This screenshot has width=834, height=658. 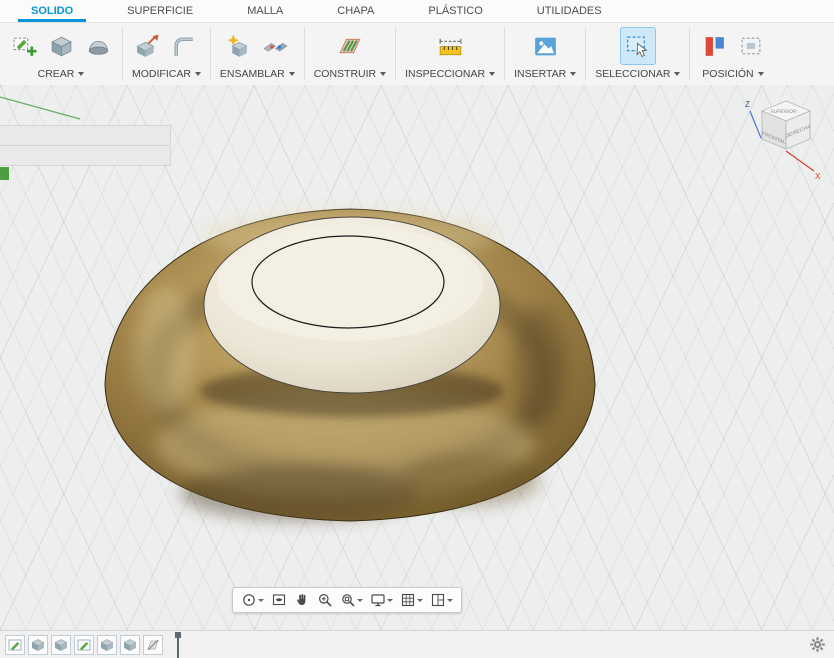 I want to click on zoom-button, so click(x=325, y=600).